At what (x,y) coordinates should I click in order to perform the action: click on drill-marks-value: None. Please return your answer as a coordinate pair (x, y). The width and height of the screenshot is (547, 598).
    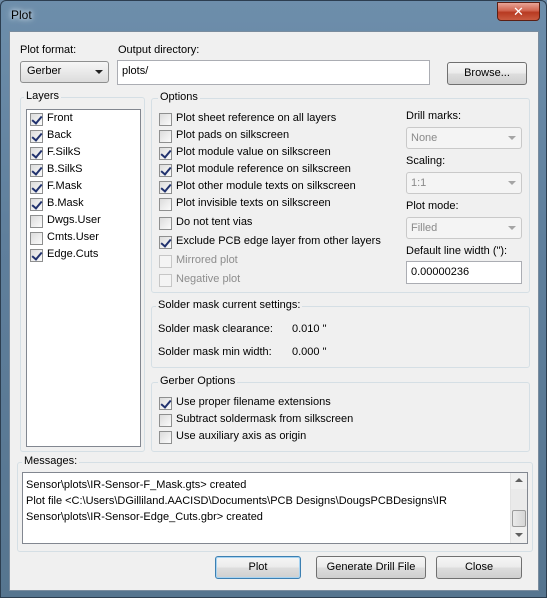
    Looking at the image, I should click on (424, 138).